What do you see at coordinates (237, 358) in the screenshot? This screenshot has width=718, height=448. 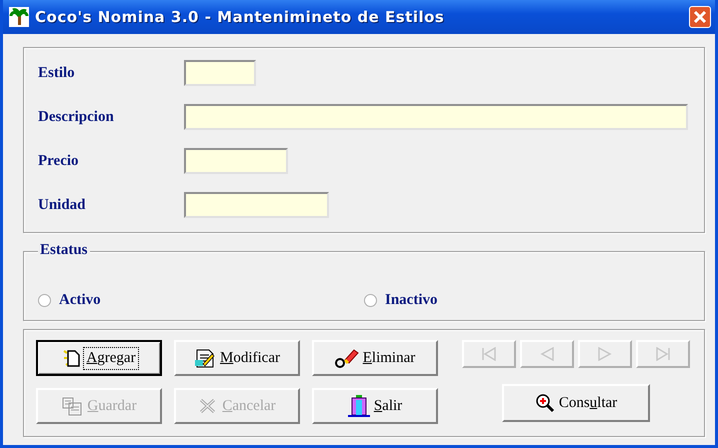 I see `modificar-button: Modificar` at bounding box center [237, 358].